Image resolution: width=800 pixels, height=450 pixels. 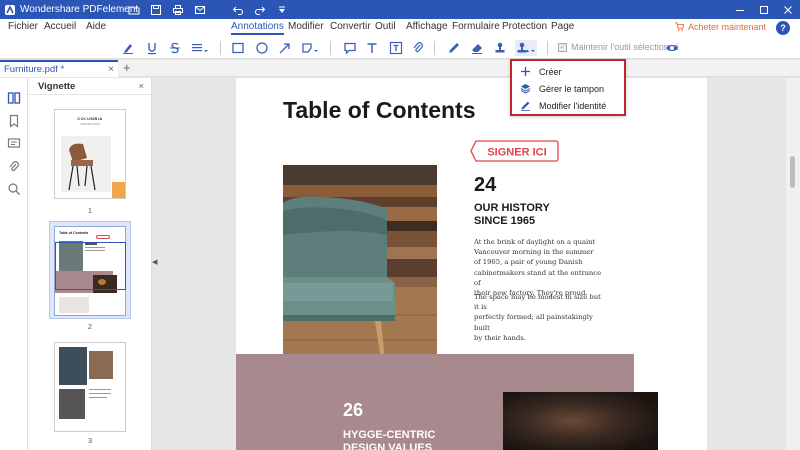 I want to click on menu-fichier: Fichier, so click(x=23, y=26).